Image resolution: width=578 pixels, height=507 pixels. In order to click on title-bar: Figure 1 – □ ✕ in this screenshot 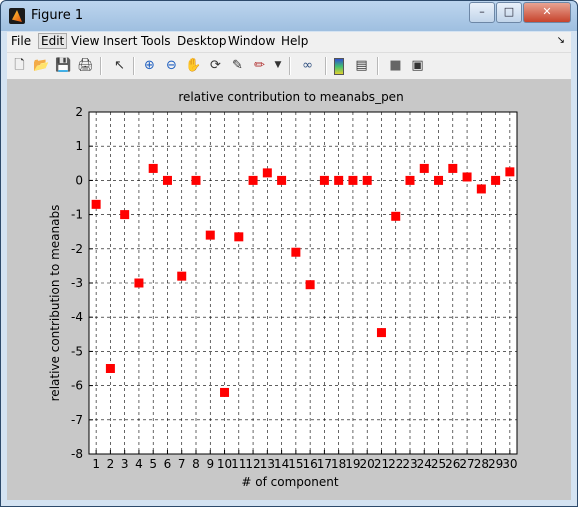, I will do `click(289, 16)`.